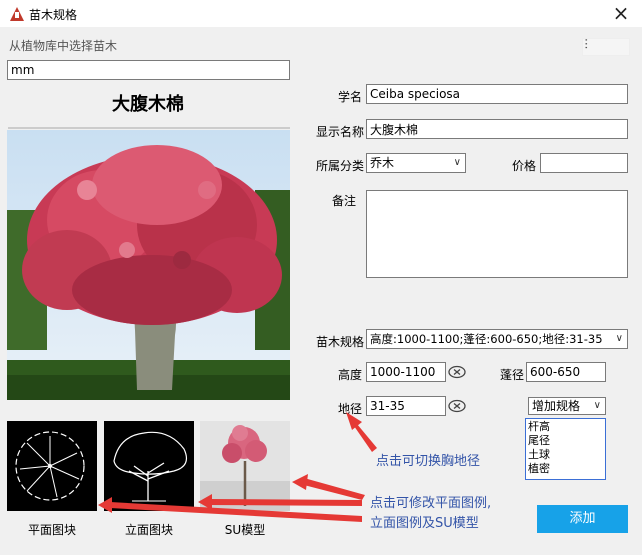  I want to click on annotation-switch-diameter: 点击可切换胸地径, so click(428, 461).